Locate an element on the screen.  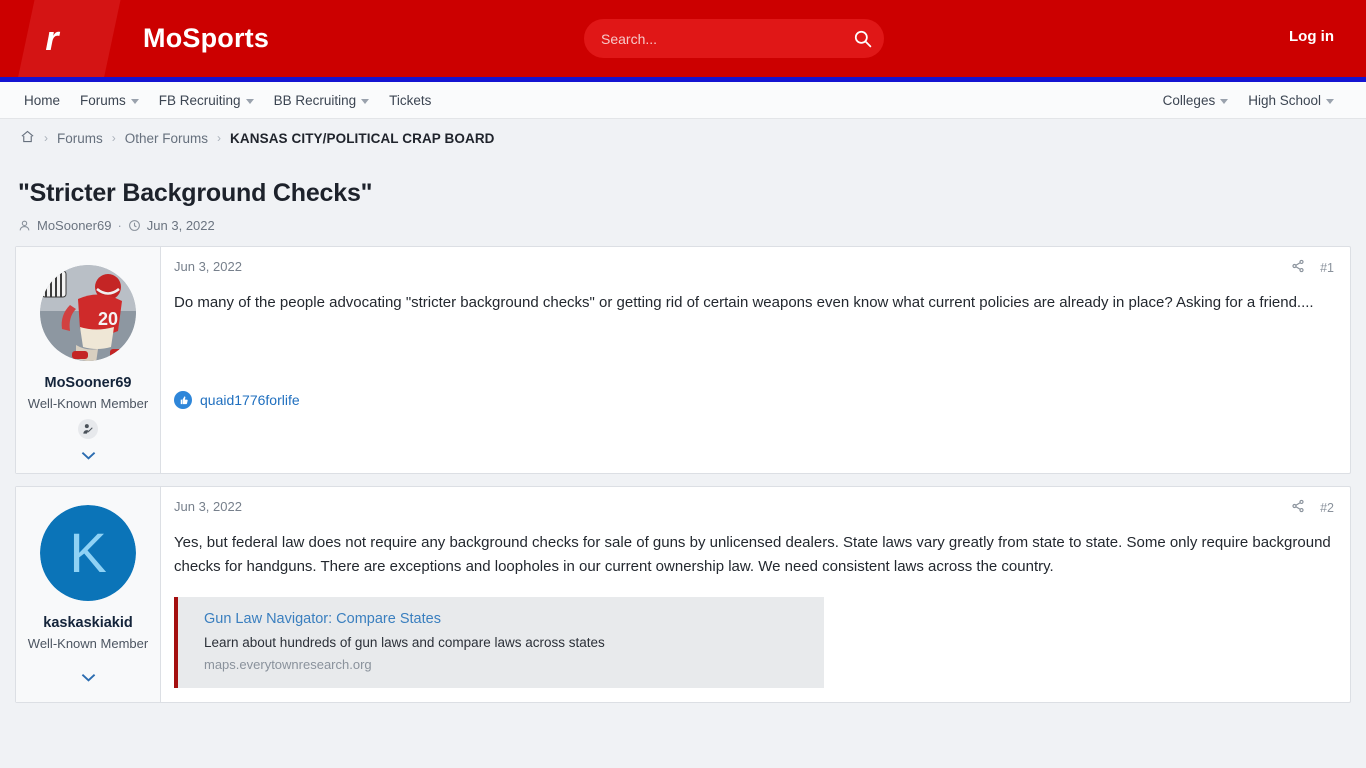
clock-icon is located at coordinates (134, 225).